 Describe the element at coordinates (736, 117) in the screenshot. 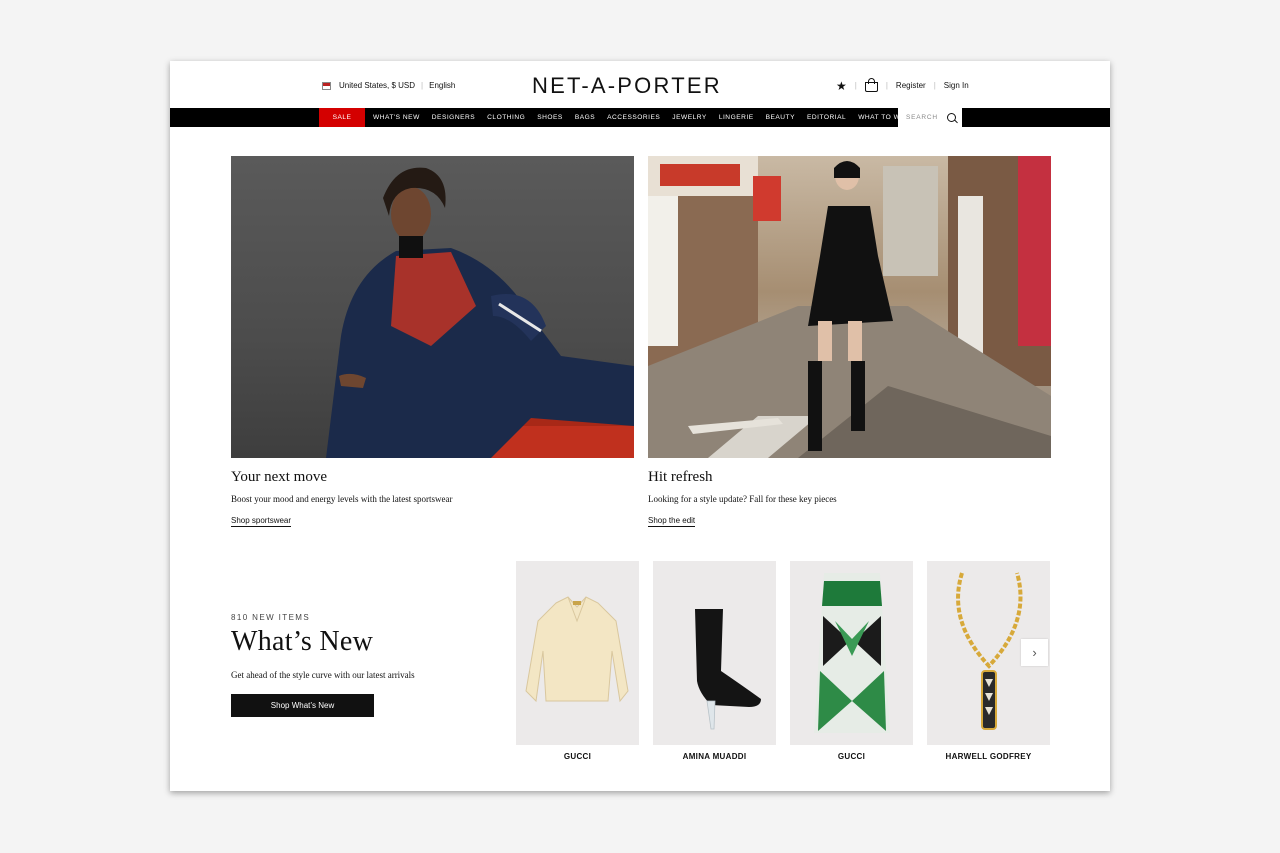

I see `nav-item-lingerie: LINGERIE` at that location.